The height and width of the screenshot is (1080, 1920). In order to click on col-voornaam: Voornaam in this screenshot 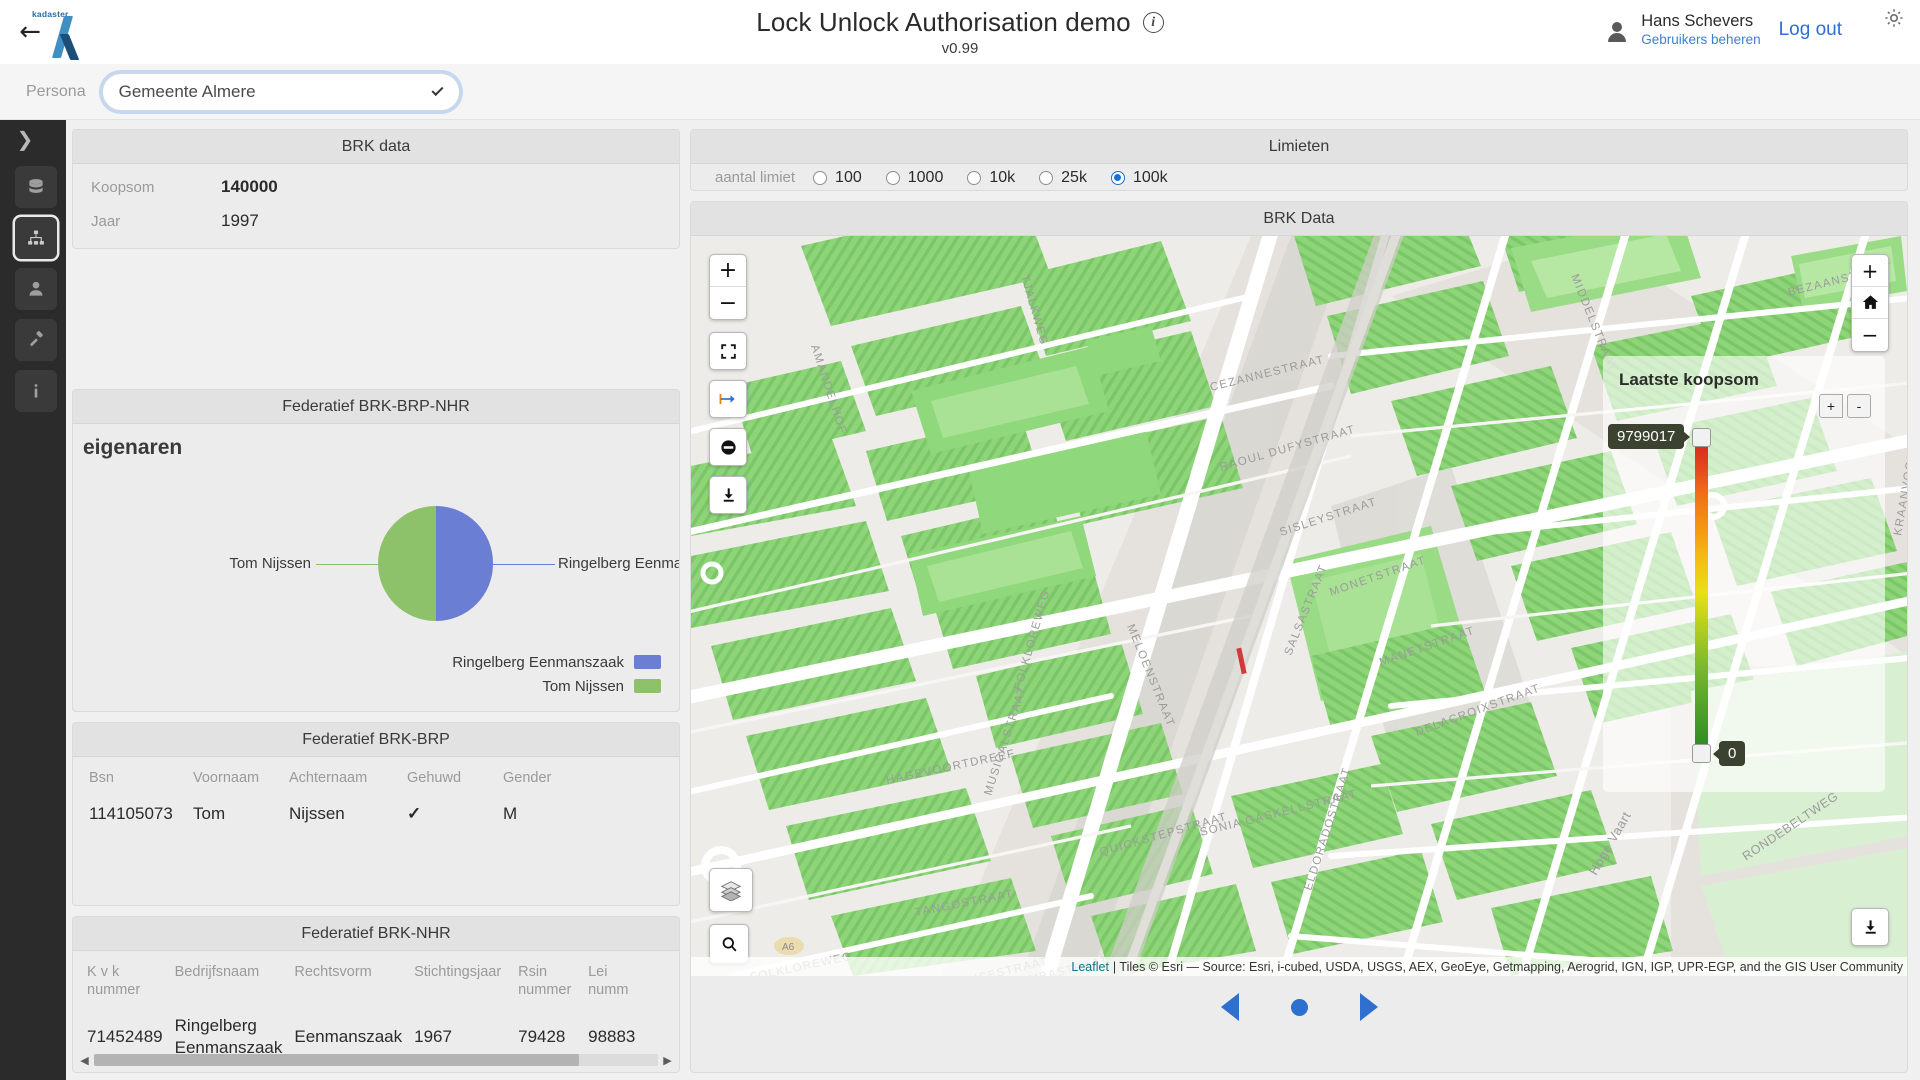, I will do `click(235, 777)`.